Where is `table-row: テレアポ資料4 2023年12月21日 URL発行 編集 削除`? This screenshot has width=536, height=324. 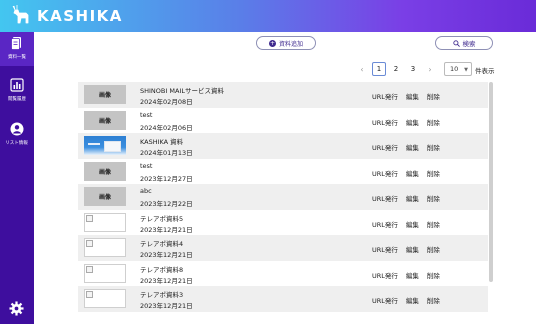
table-row: テレアポ資料4 2023年12月21日 URL発行 編集 削除 is located at coordinates (283, 248).